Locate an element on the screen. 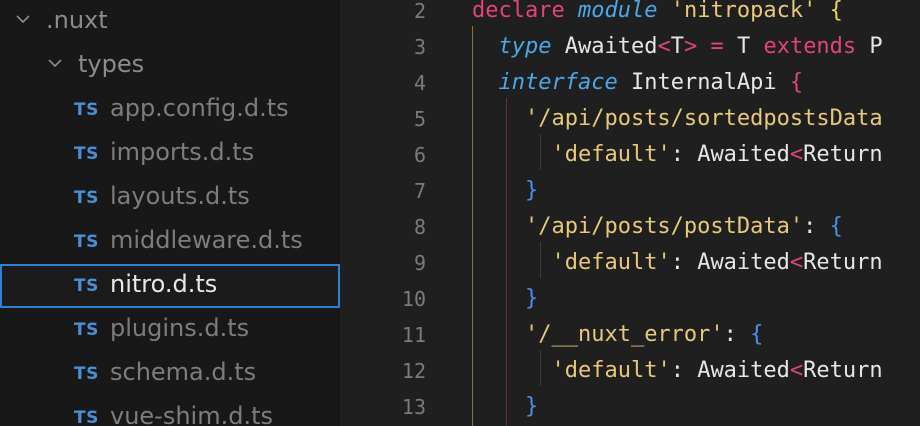 This screenshot has height=426, width=920. line-number: 5 is located at coordinates (419, 119).